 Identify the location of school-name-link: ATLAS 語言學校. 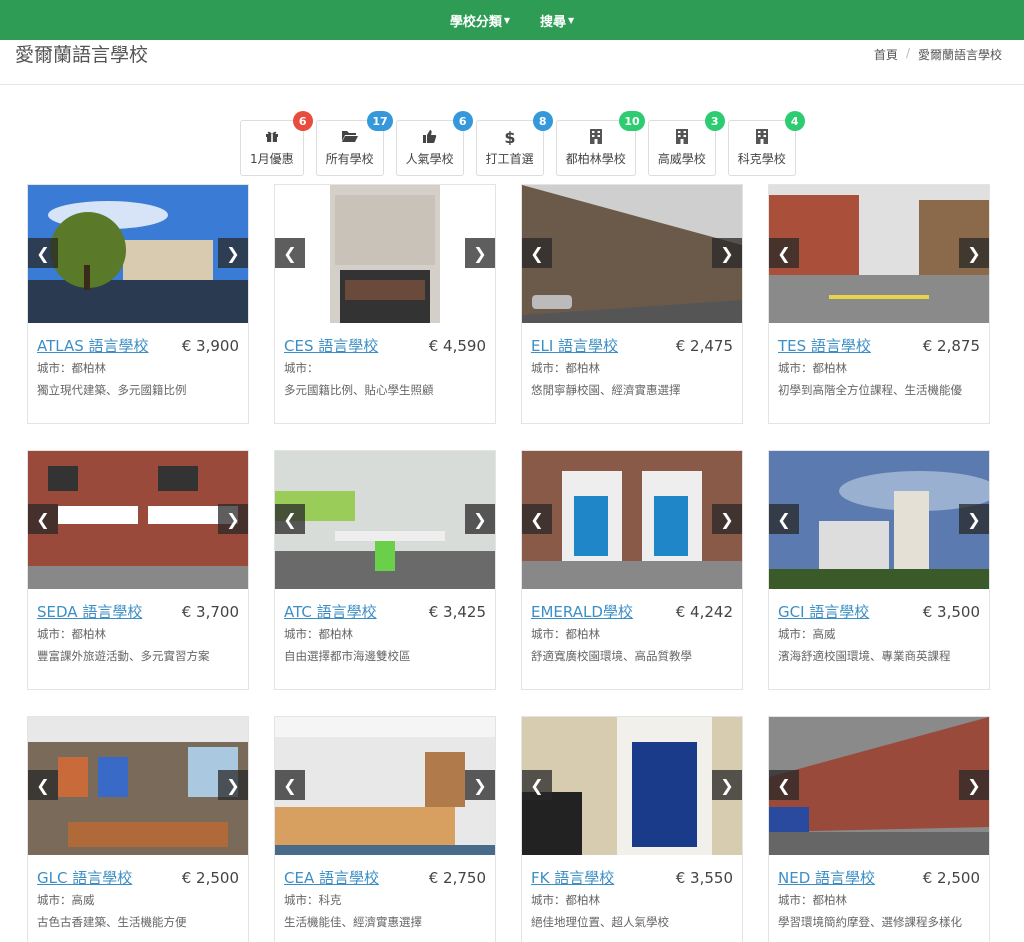
(93, 345).